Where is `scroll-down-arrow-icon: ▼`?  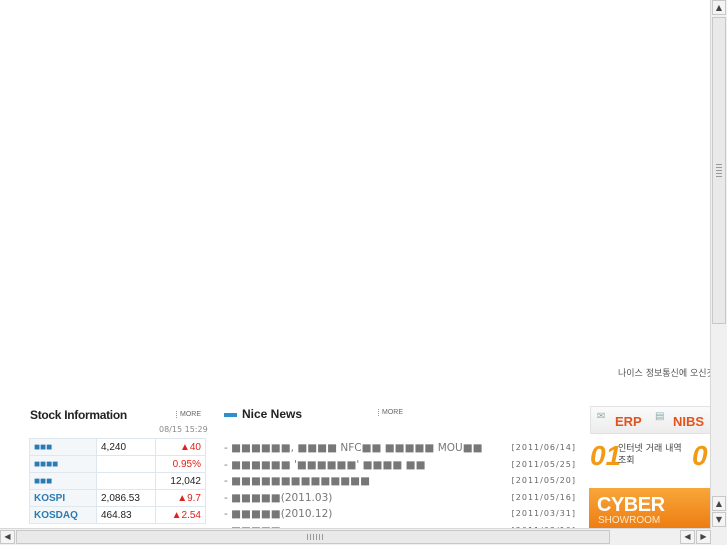
scroll-down-arrow-icon: ▼ is located at coordinates (719, 519).